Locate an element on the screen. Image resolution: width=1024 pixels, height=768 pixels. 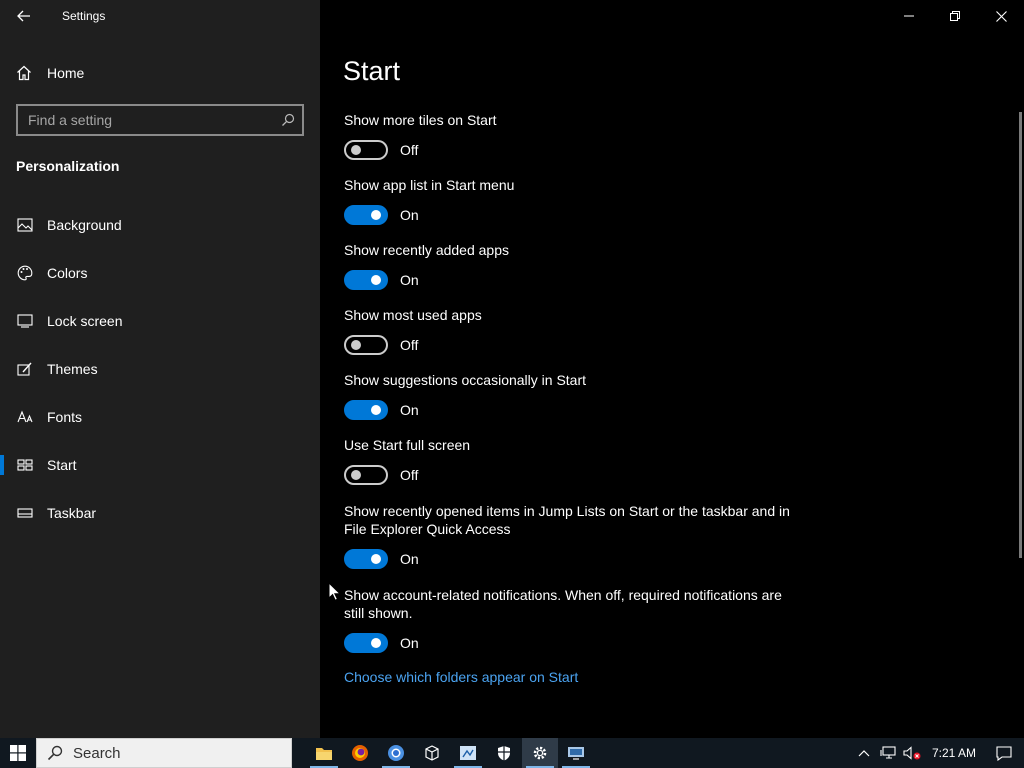
taskbar-app-remote-desktop is located at coordinates (576, 753).